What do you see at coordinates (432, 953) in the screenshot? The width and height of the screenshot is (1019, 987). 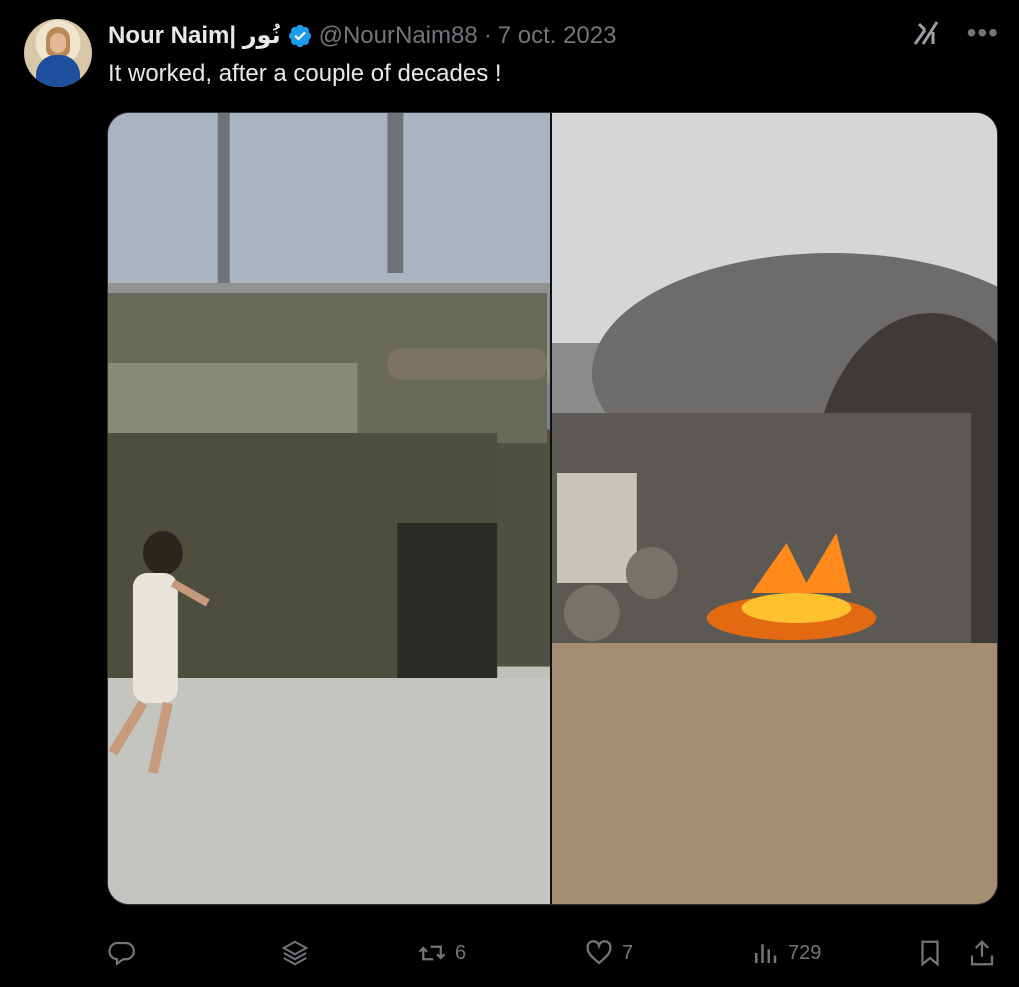 I see `retweet-icon` at bounding box center [432, 953].